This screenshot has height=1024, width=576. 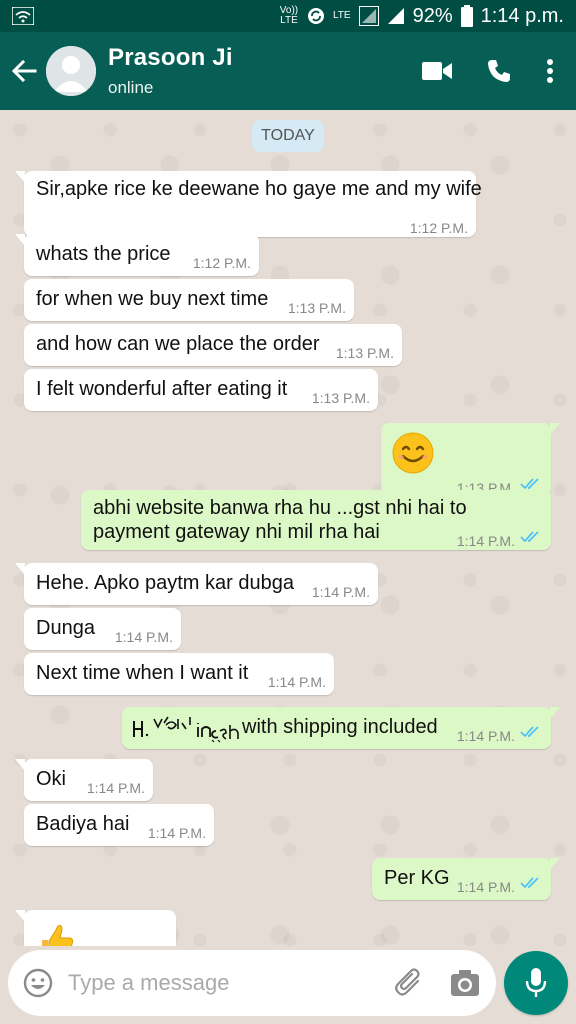 I want to click on status-time: 1:14 p.m., so click(x=522, y=15).